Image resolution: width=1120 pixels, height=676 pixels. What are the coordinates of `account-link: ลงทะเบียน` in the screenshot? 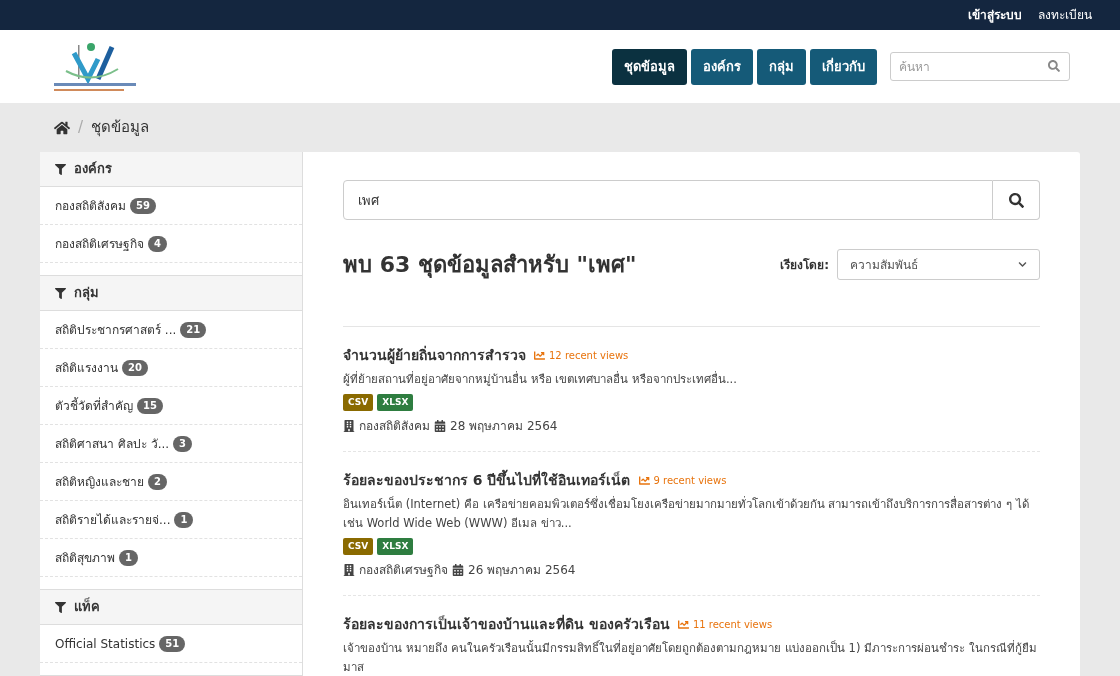 It's located at (1065, 15).